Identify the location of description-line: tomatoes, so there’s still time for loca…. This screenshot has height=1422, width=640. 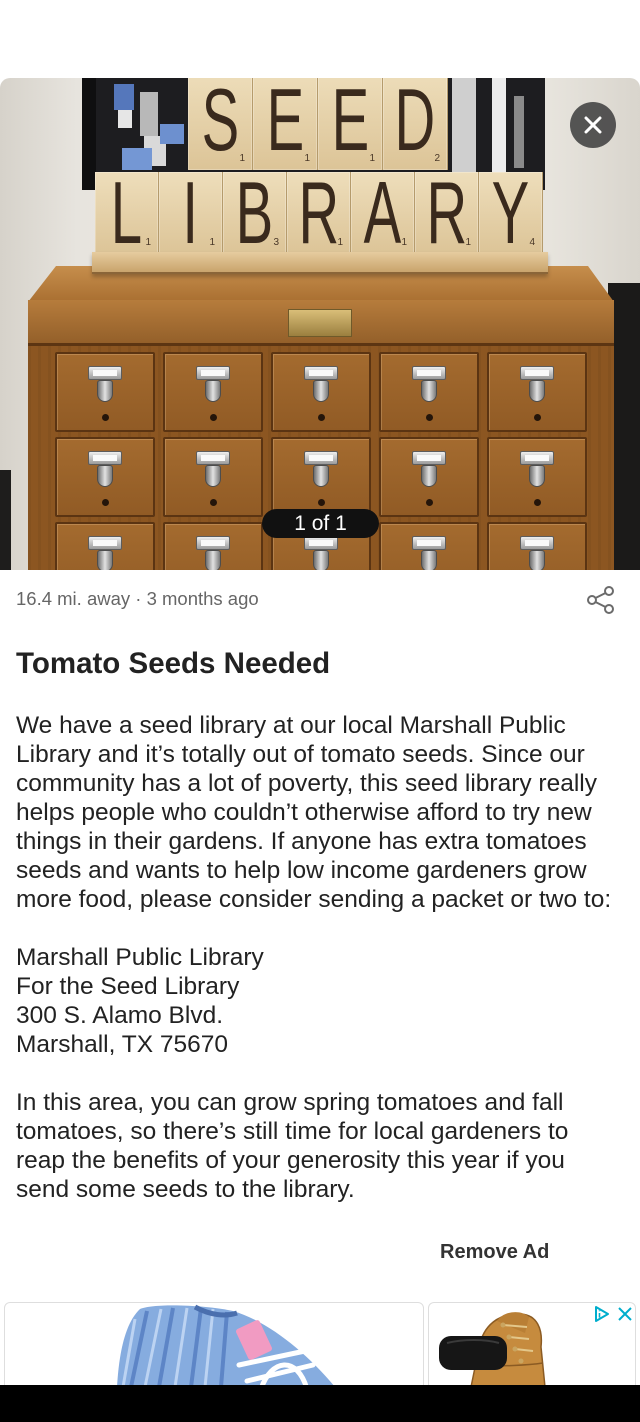
(292, 1131).